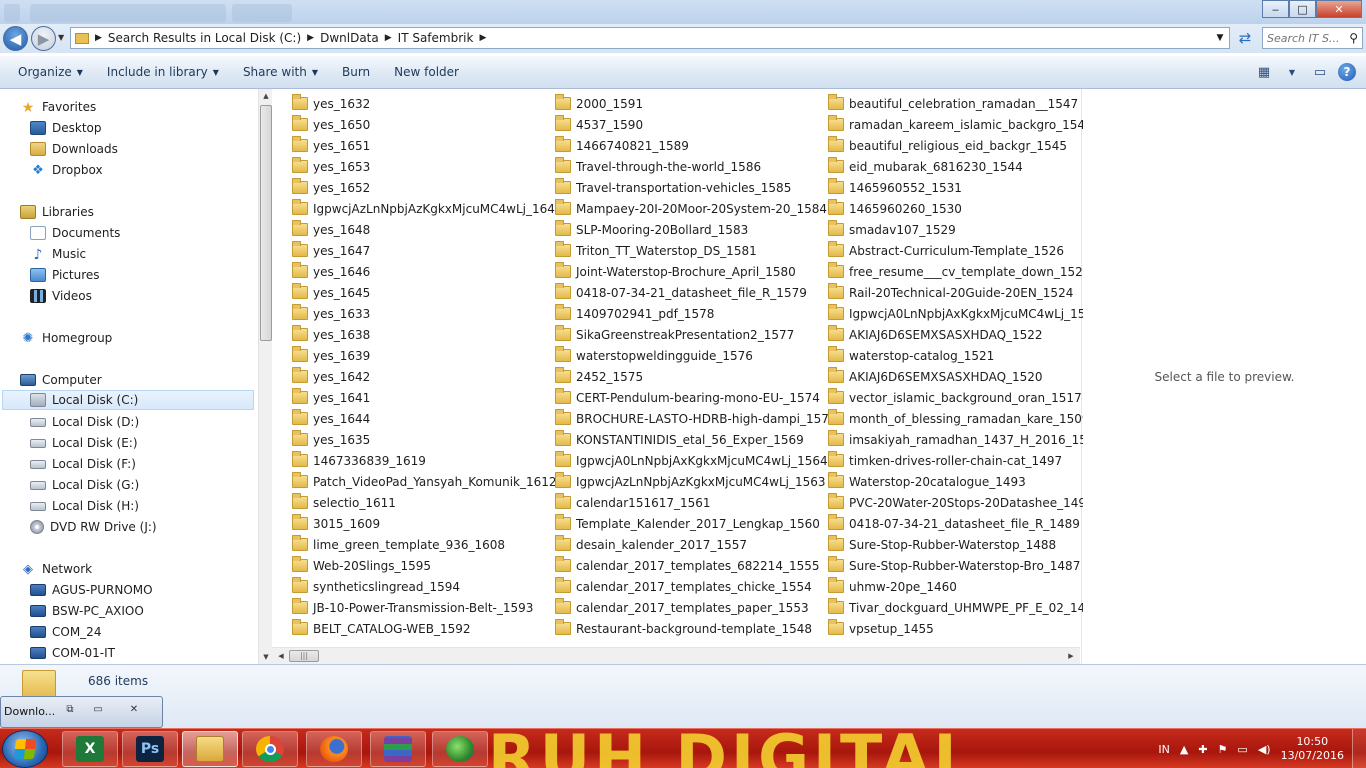 The image size is (1366, 768). Describe the element at coordinates (265, 376) in the screenshot. I see `nav-scrollbar: ▲ ▼` at that location.